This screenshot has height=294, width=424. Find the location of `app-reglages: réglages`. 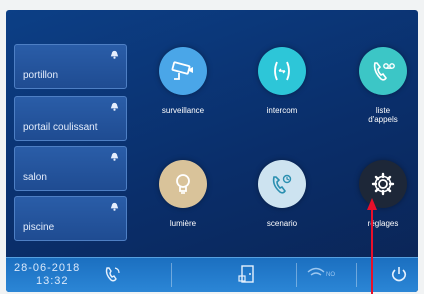

app-reglages: réglages is located at coordinates (380, 194).